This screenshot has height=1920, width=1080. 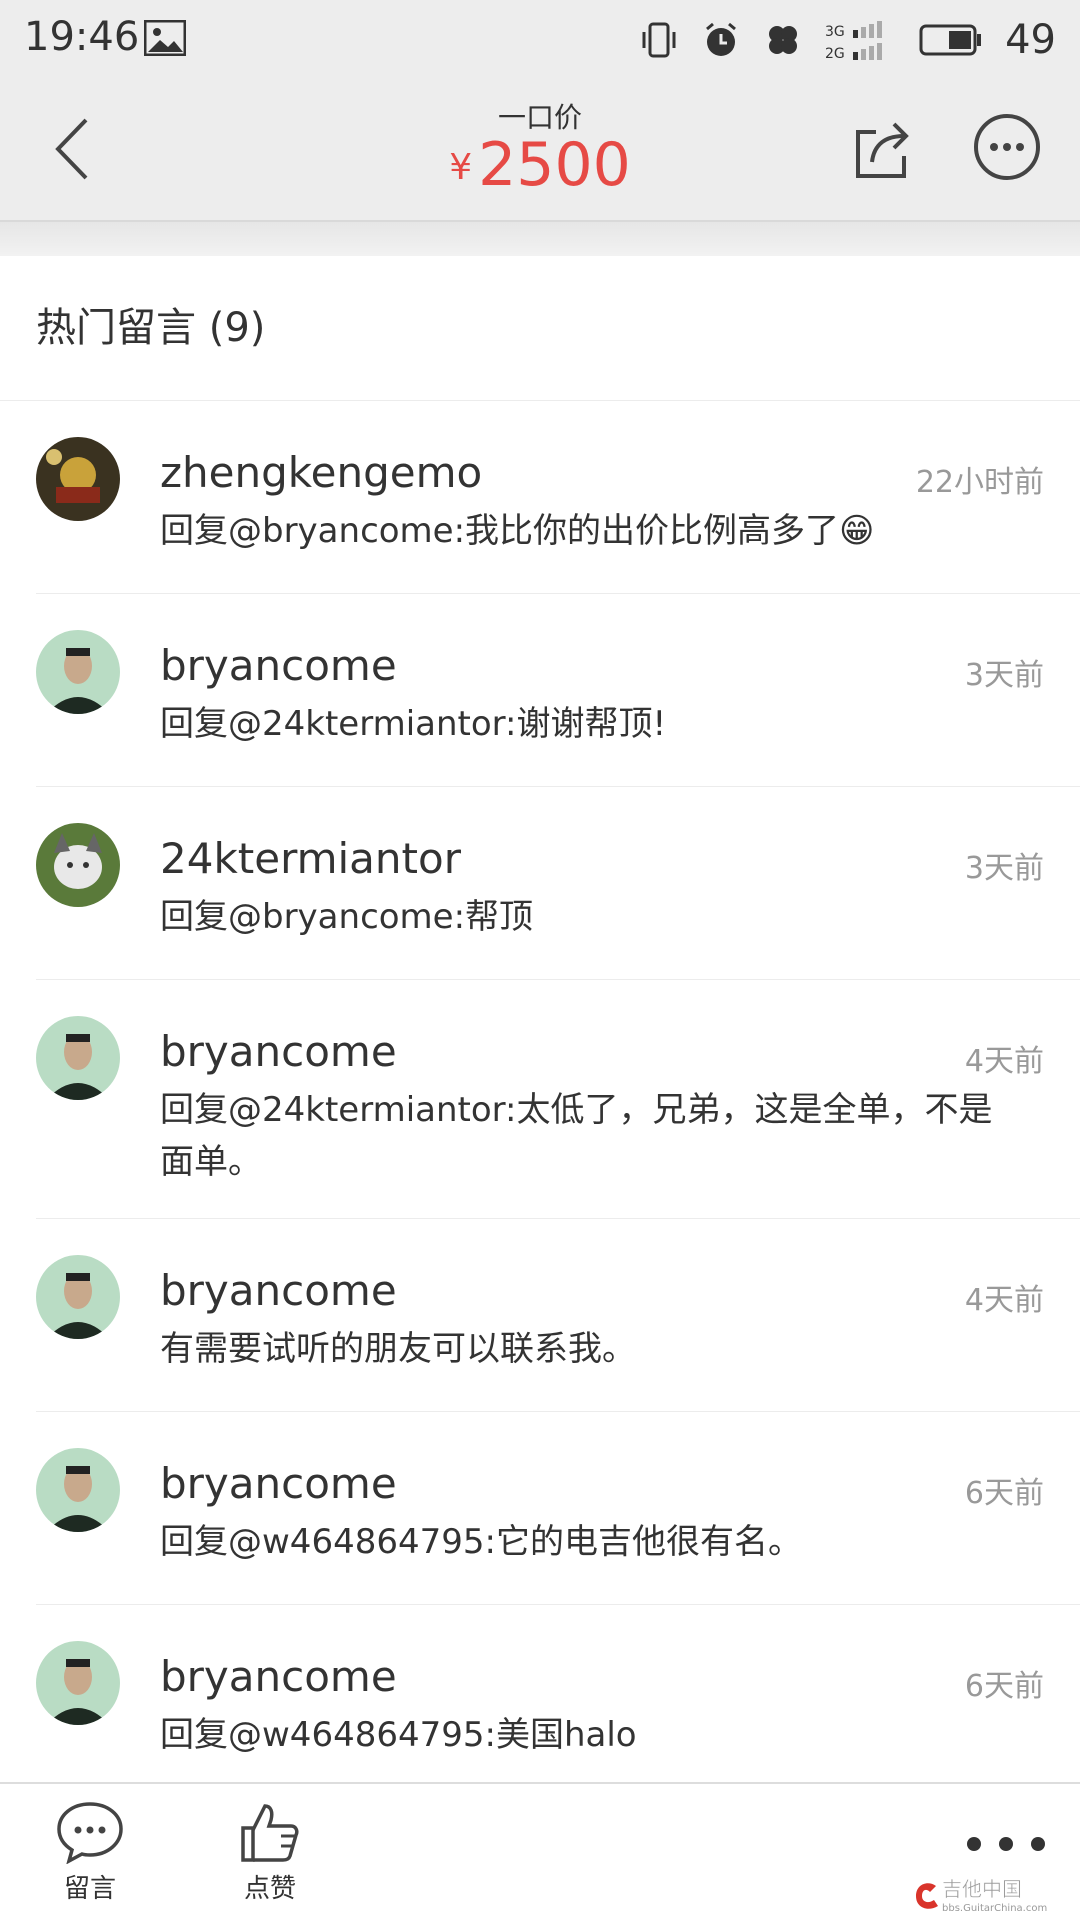 What do you see at coordinates (835, 32) in the screenshot?
I see `network-3g-label: 3G` at bounding box center [835, 32].